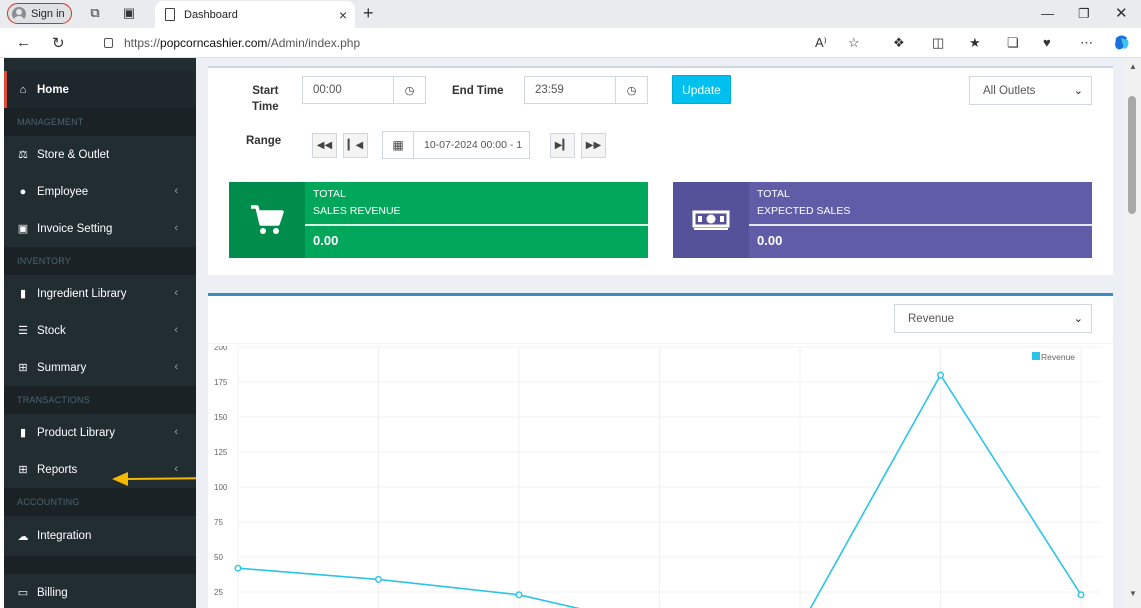  What do you see at coordinates (23, 89) in the screenshot?
I see `home-icon: ⌂` at bounding box center [23, 89].